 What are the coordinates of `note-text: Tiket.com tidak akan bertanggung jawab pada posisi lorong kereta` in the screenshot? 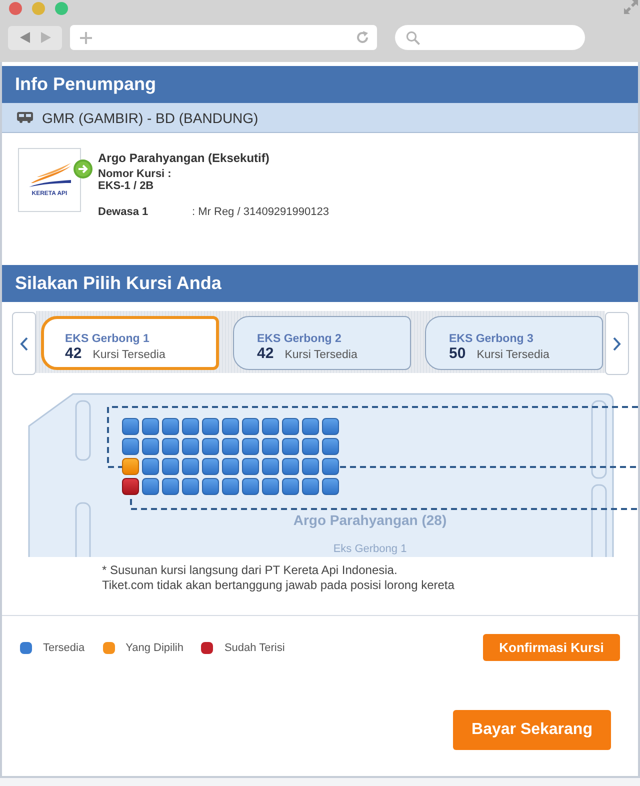 It's located at (279, 585).